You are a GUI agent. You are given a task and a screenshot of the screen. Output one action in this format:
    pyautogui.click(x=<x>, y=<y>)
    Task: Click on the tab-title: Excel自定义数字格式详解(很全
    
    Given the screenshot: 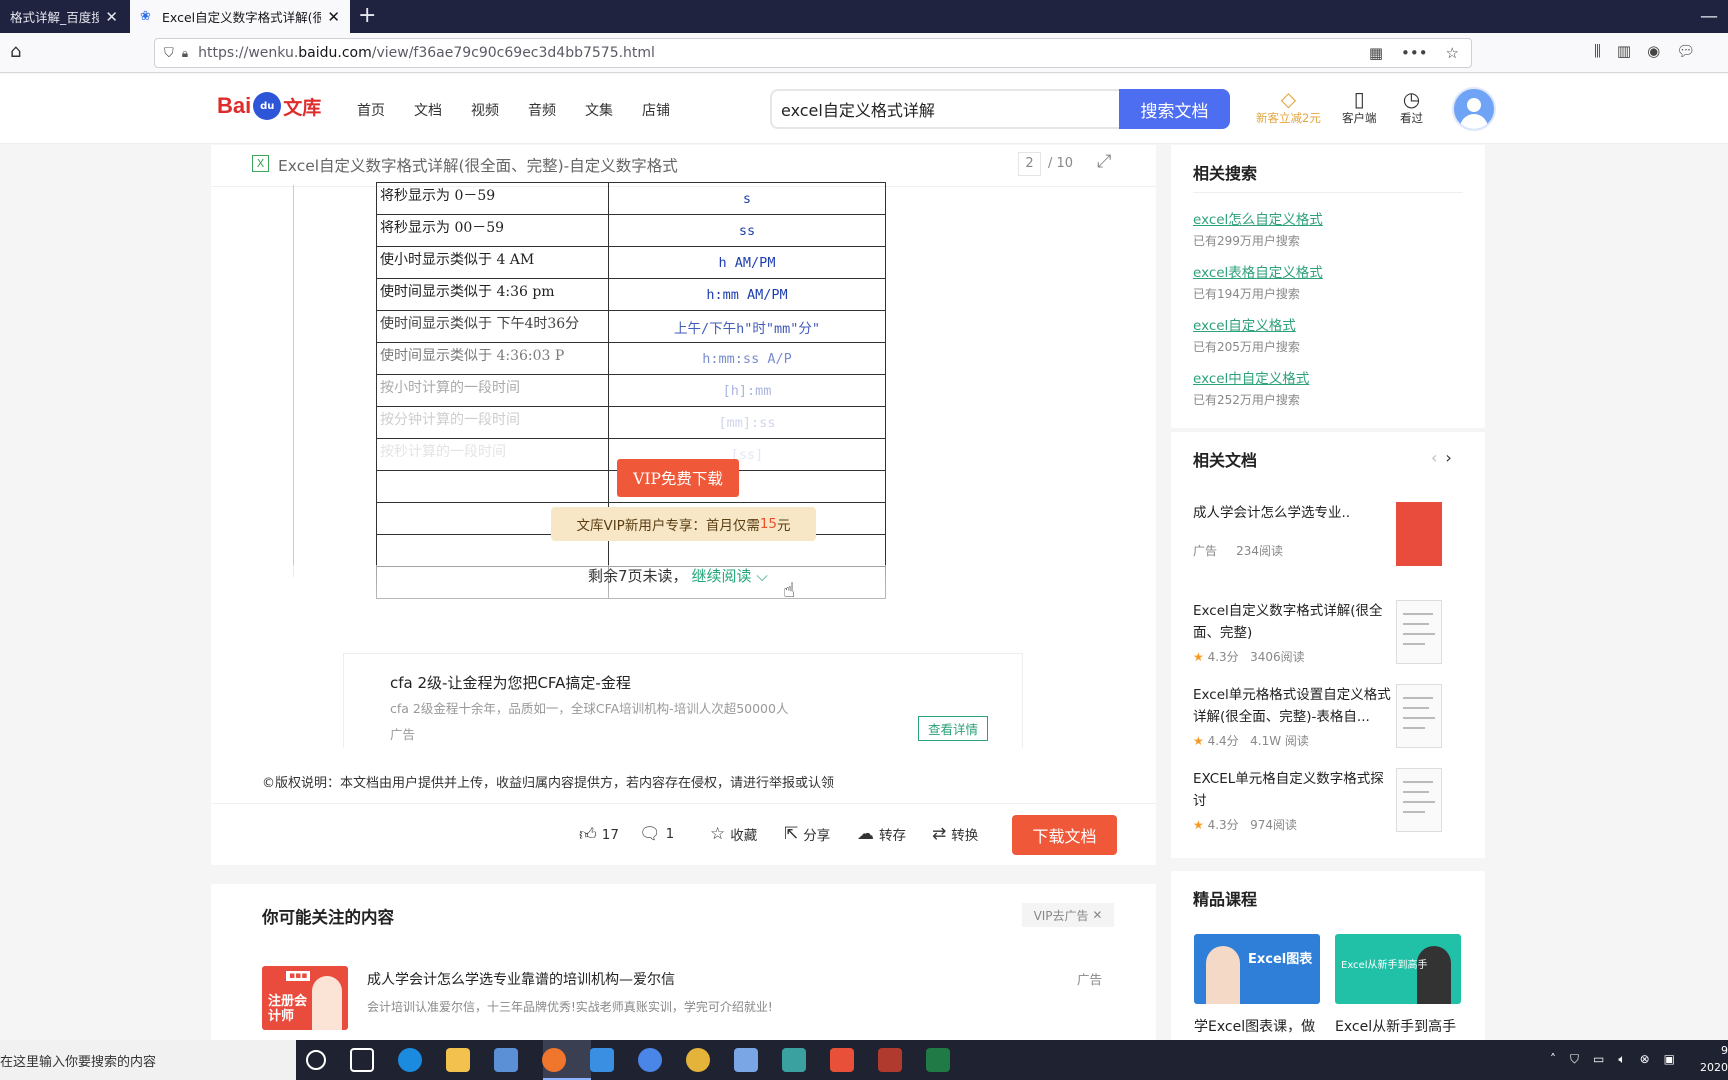 What is the action you would take?
    pyautogui.click(x=242, y=17)
    